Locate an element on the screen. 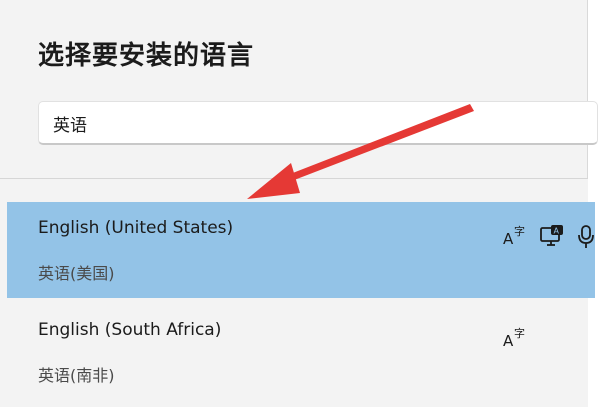  search-box is located at coordinates (318, 123).